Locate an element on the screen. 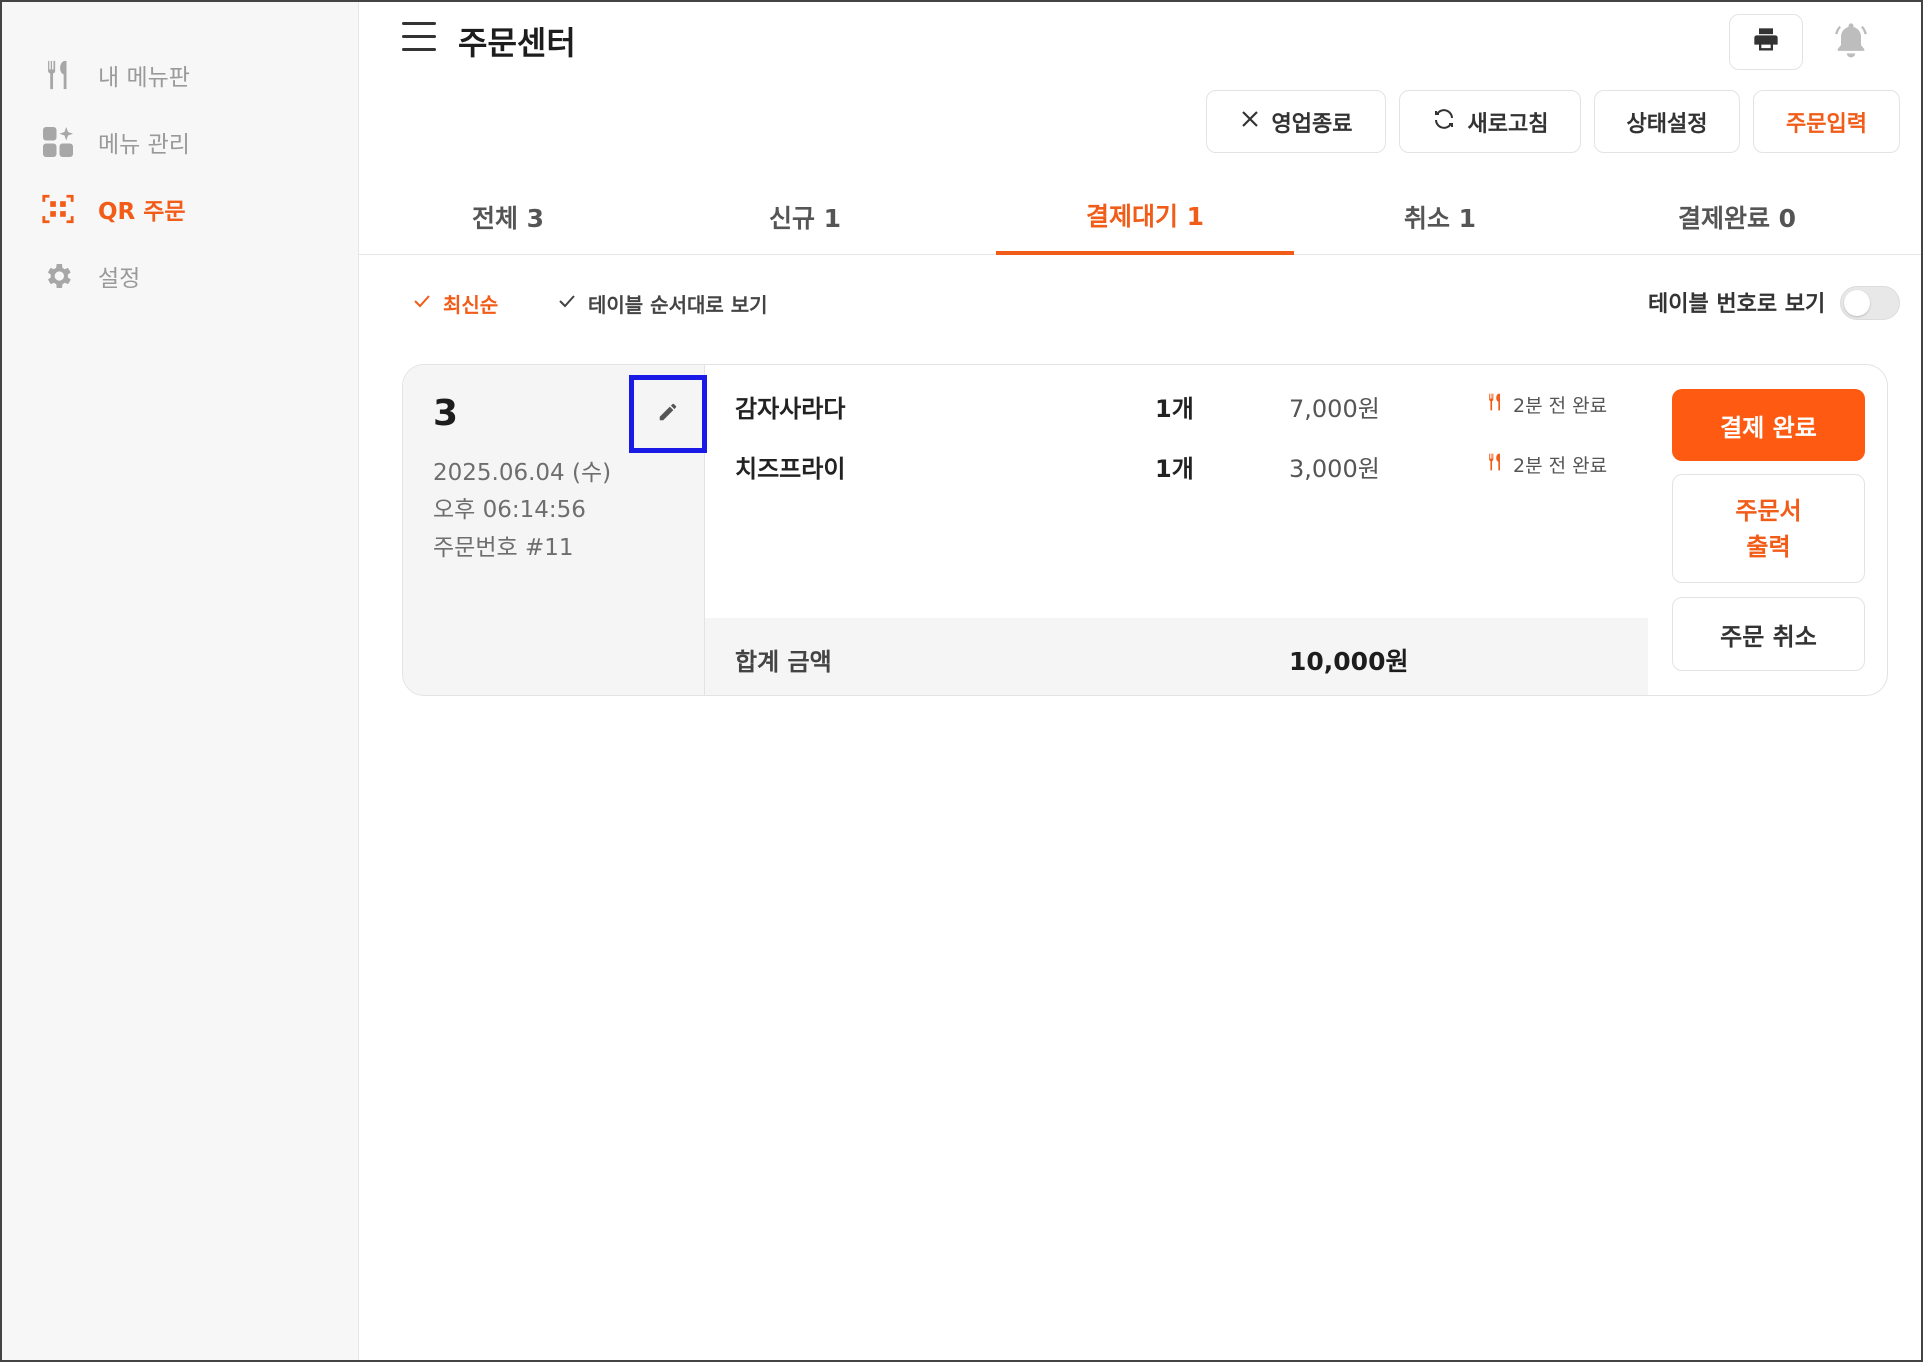 The height and width of the screenshot is (1362, 1923). sort-latest-filter: 최신순 is located at coordinates (455, 303).